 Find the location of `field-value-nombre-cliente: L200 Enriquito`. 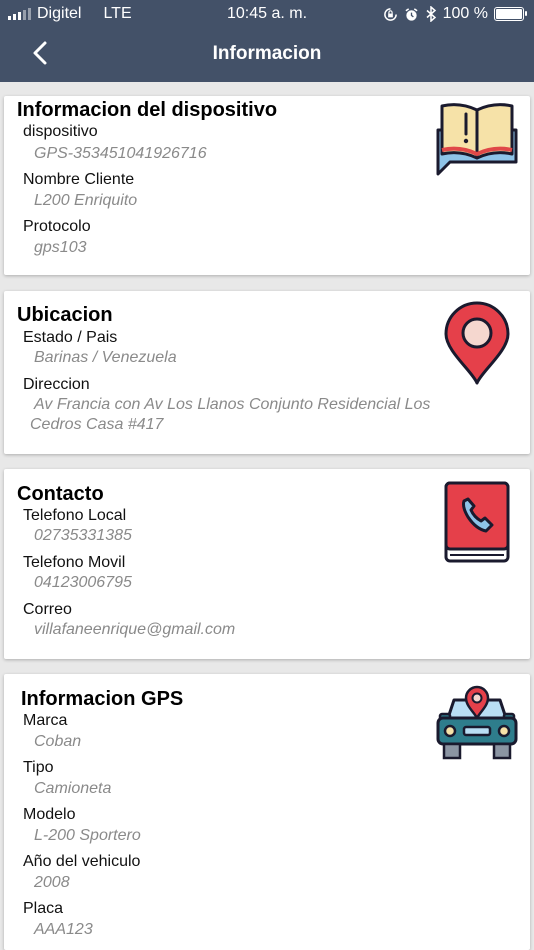

field-value-nombre-cliente: L200 Enriquito is located at coordinates (86, 200).